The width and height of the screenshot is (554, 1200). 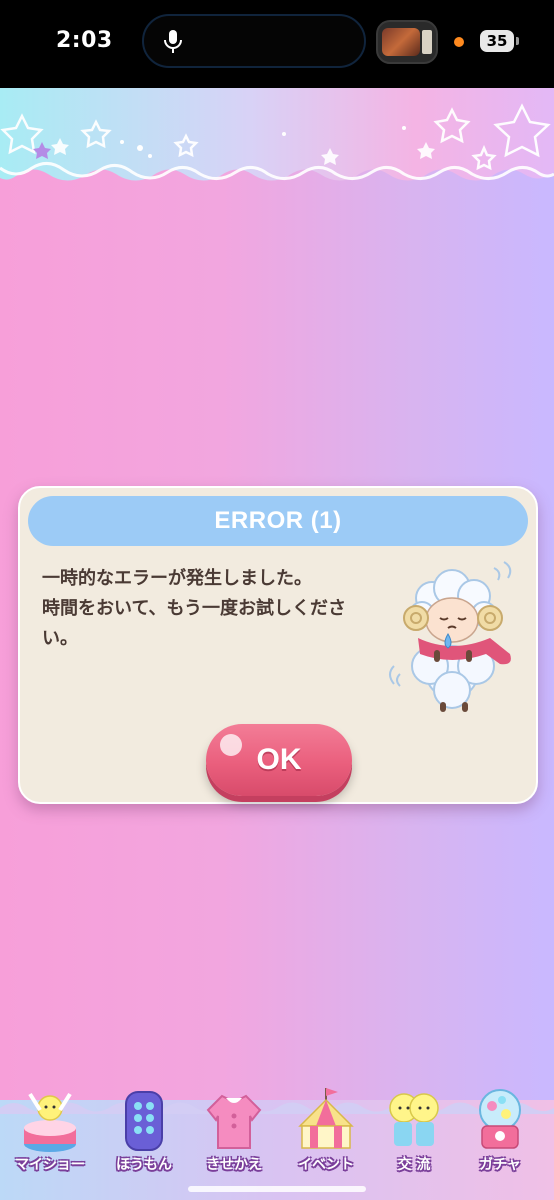 I want to click on nav-label-myshow: マイショー, so click(x=50, y=1165).